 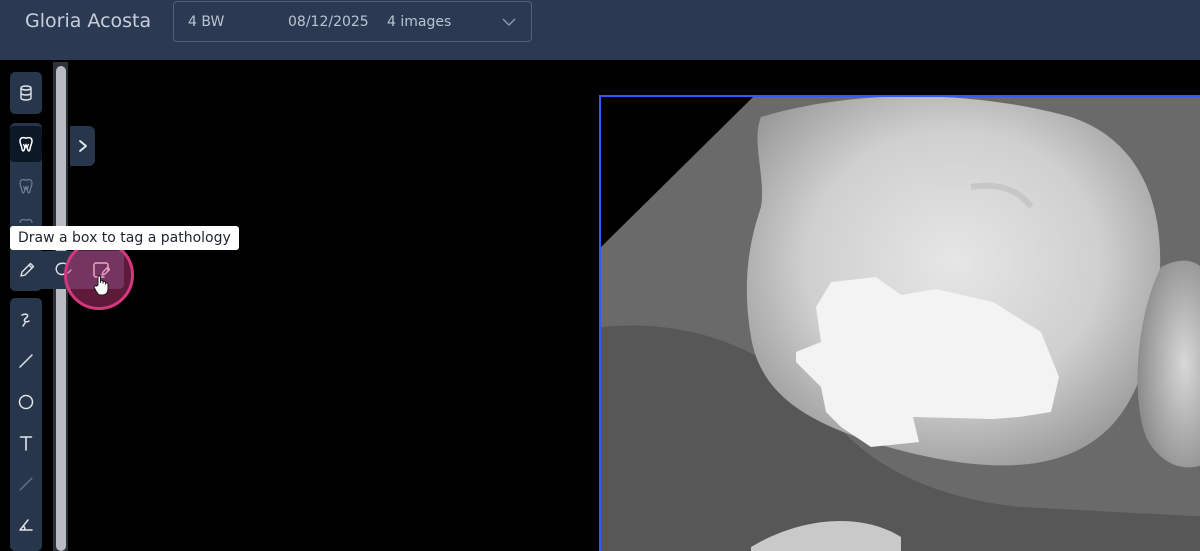 I want to click on ruler-icon, so click(x=26, y=484).